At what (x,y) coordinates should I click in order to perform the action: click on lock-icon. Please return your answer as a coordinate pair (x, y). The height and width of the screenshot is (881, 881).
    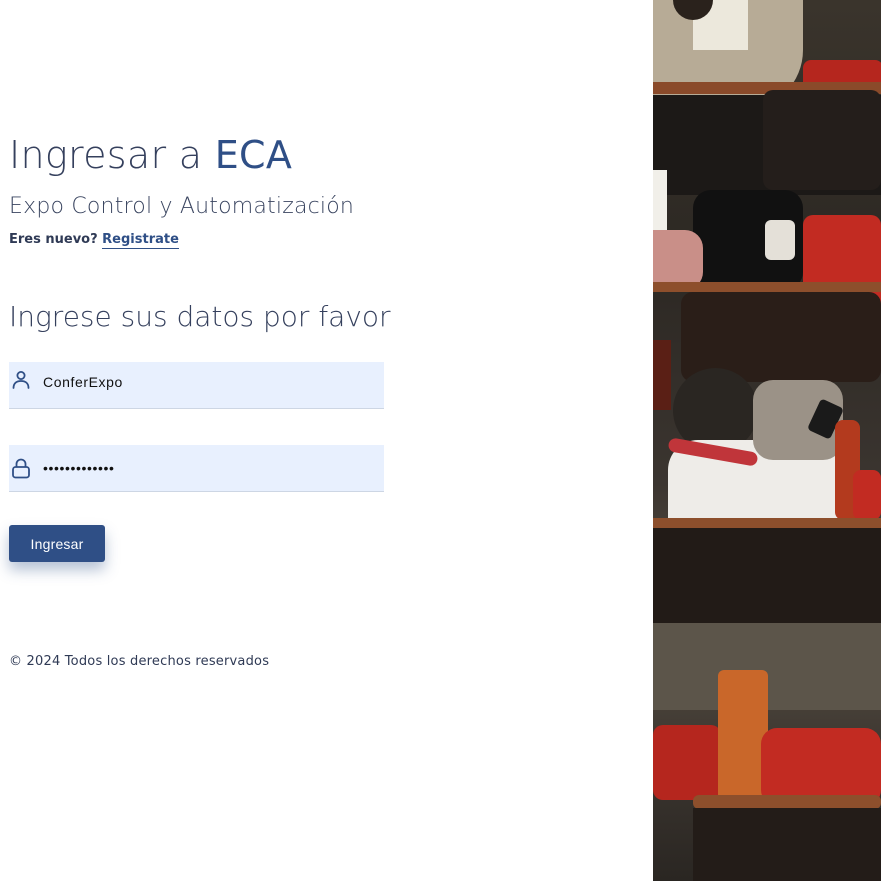
    Looking at the image, I should click on (21, 468).